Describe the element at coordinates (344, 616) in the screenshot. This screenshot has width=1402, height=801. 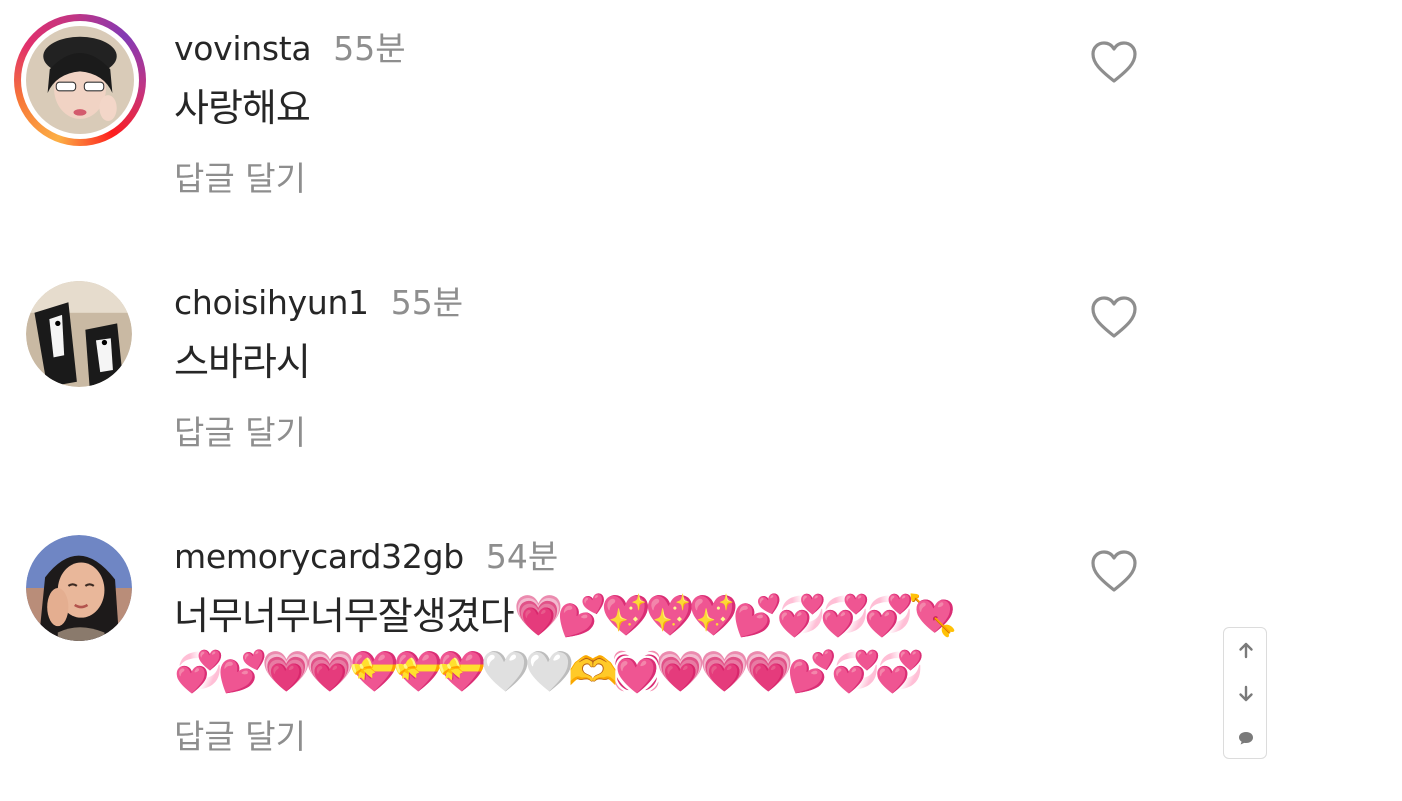
I see `comment-text-body: 너무너무너무잘생겼다` at that location.